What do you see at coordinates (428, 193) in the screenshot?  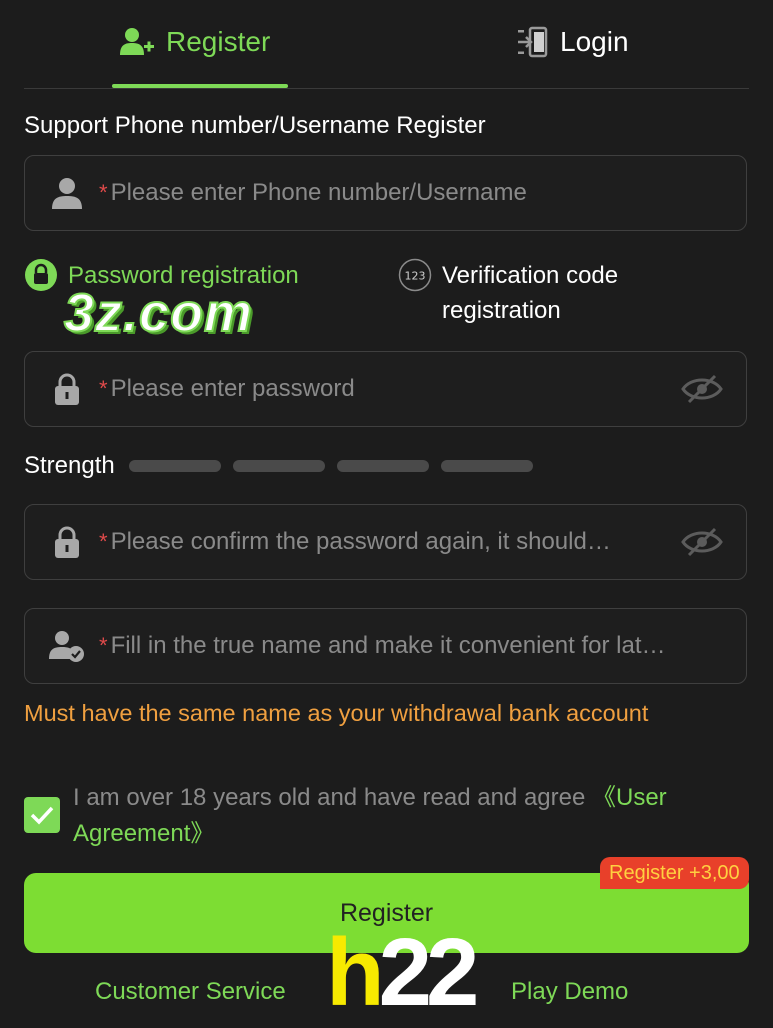 I see `username-input` at bounding box center [428, 193].